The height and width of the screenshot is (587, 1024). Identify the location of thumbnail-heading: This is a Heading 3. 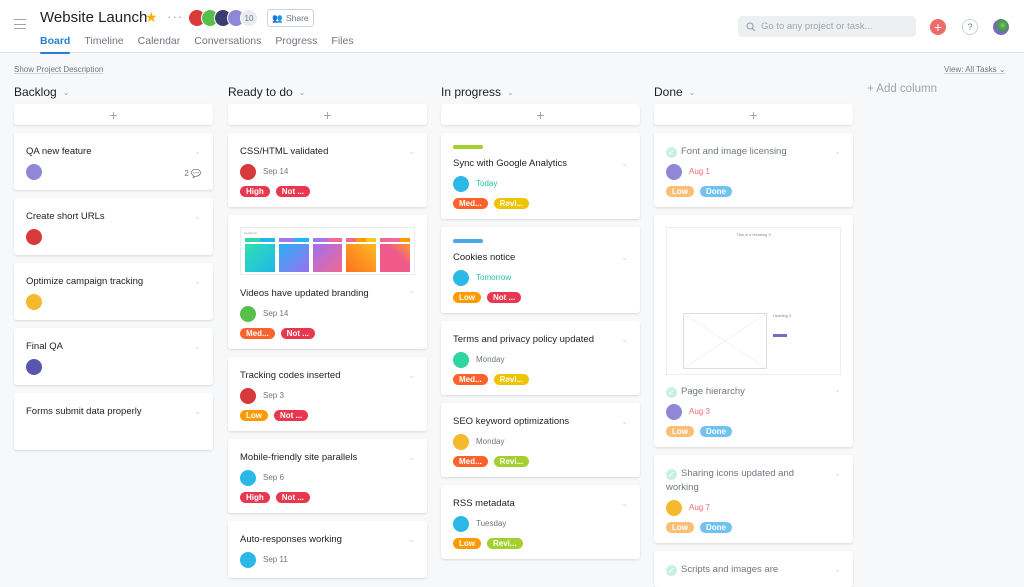
(753, 234).